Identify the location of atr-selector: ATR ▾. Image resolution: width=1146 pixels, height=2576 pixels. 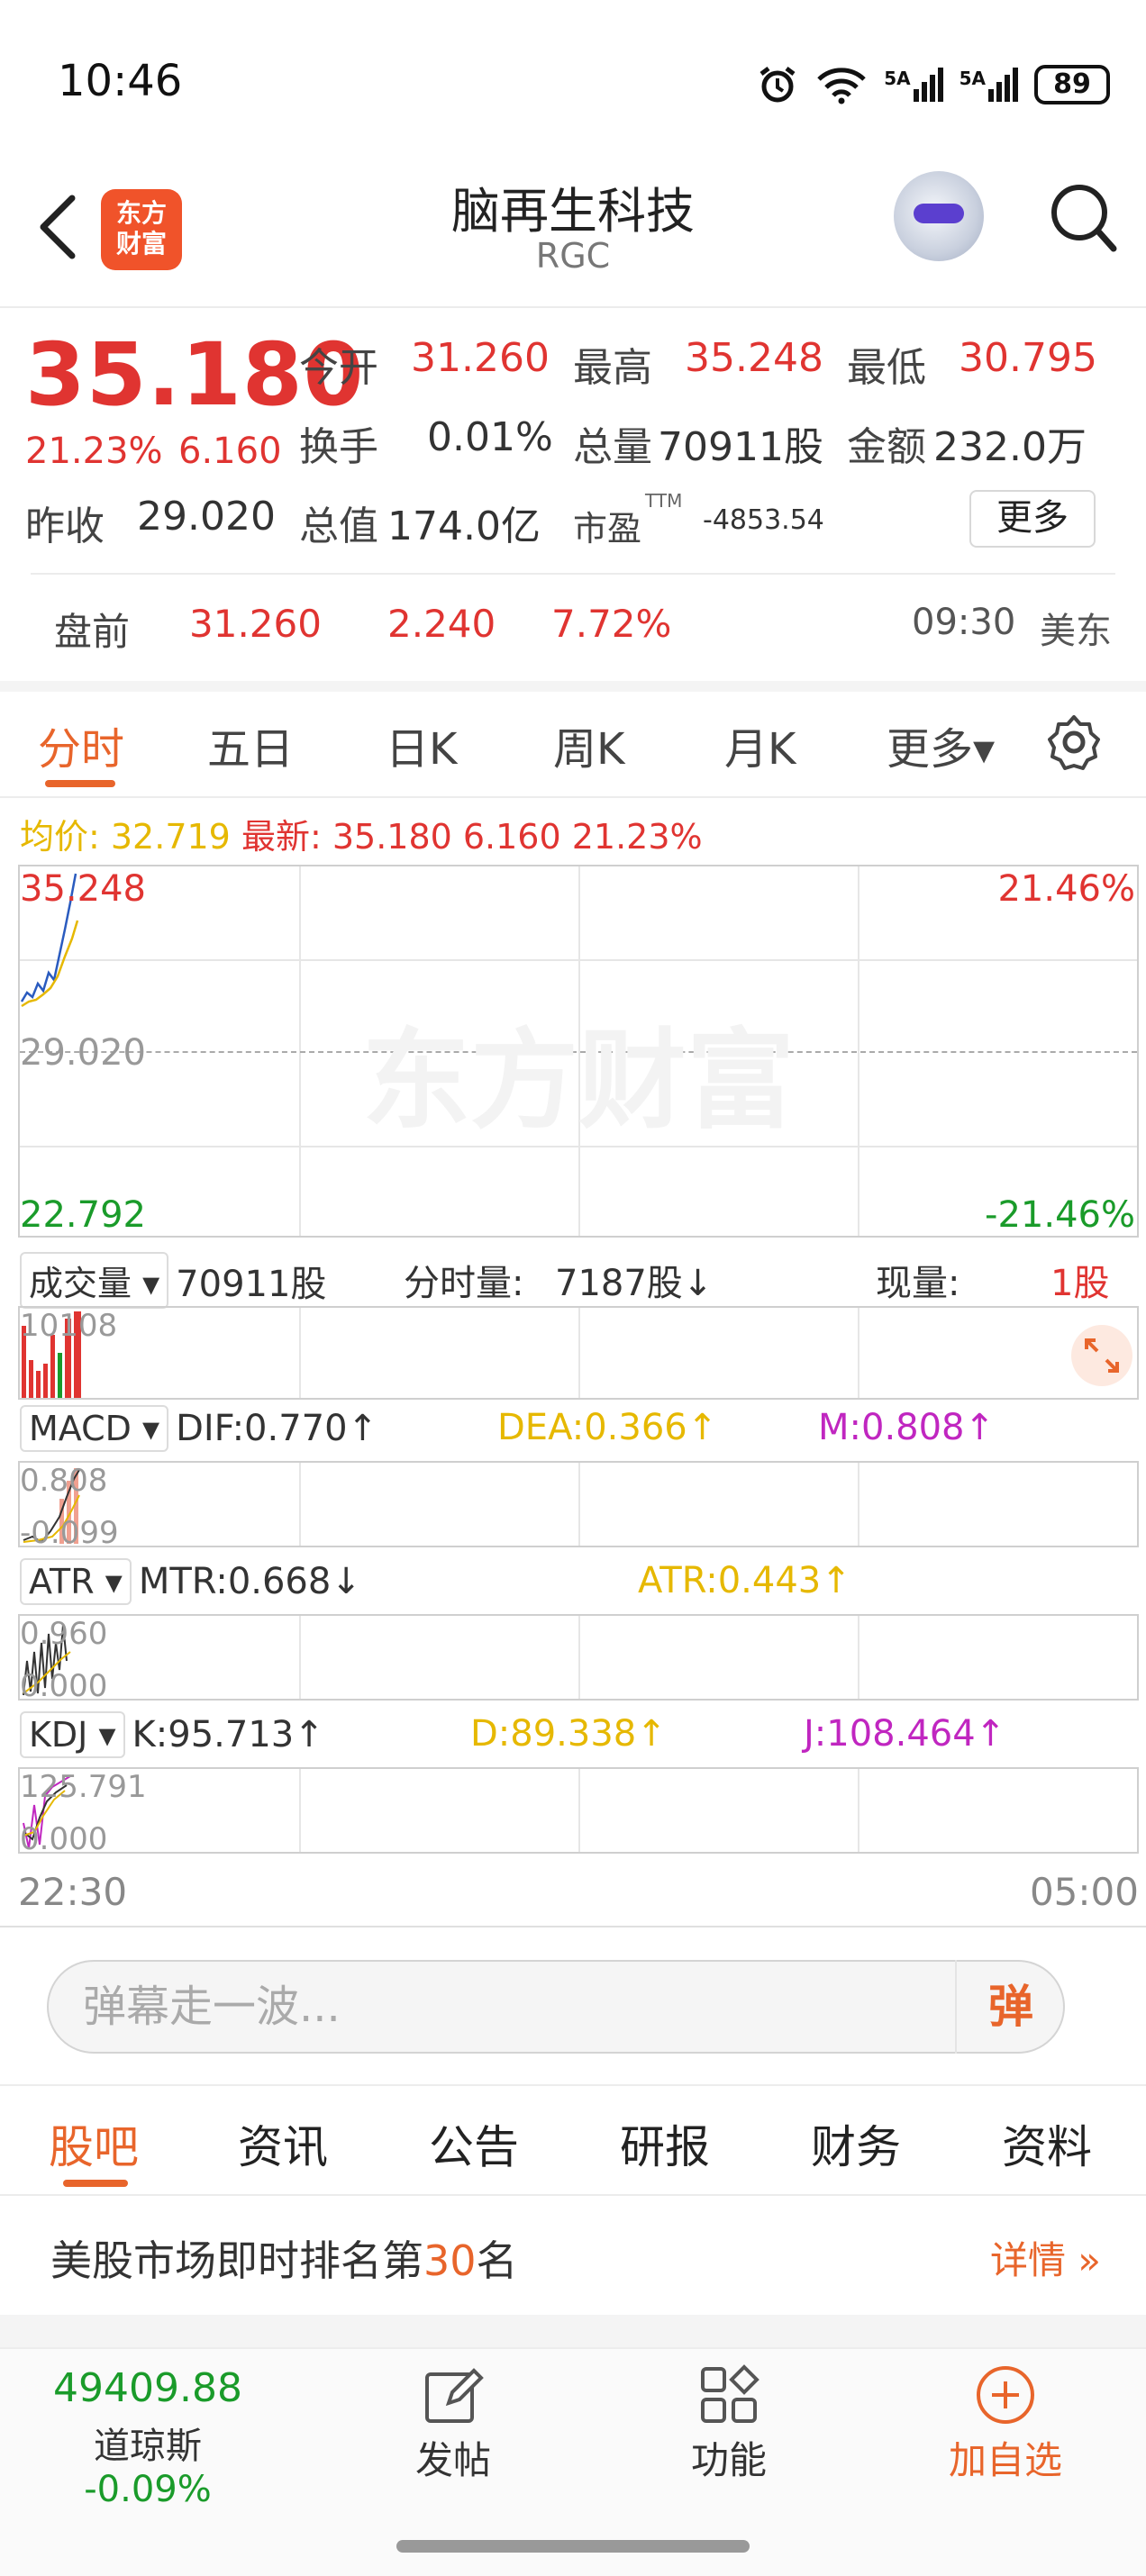
(76, 1581).